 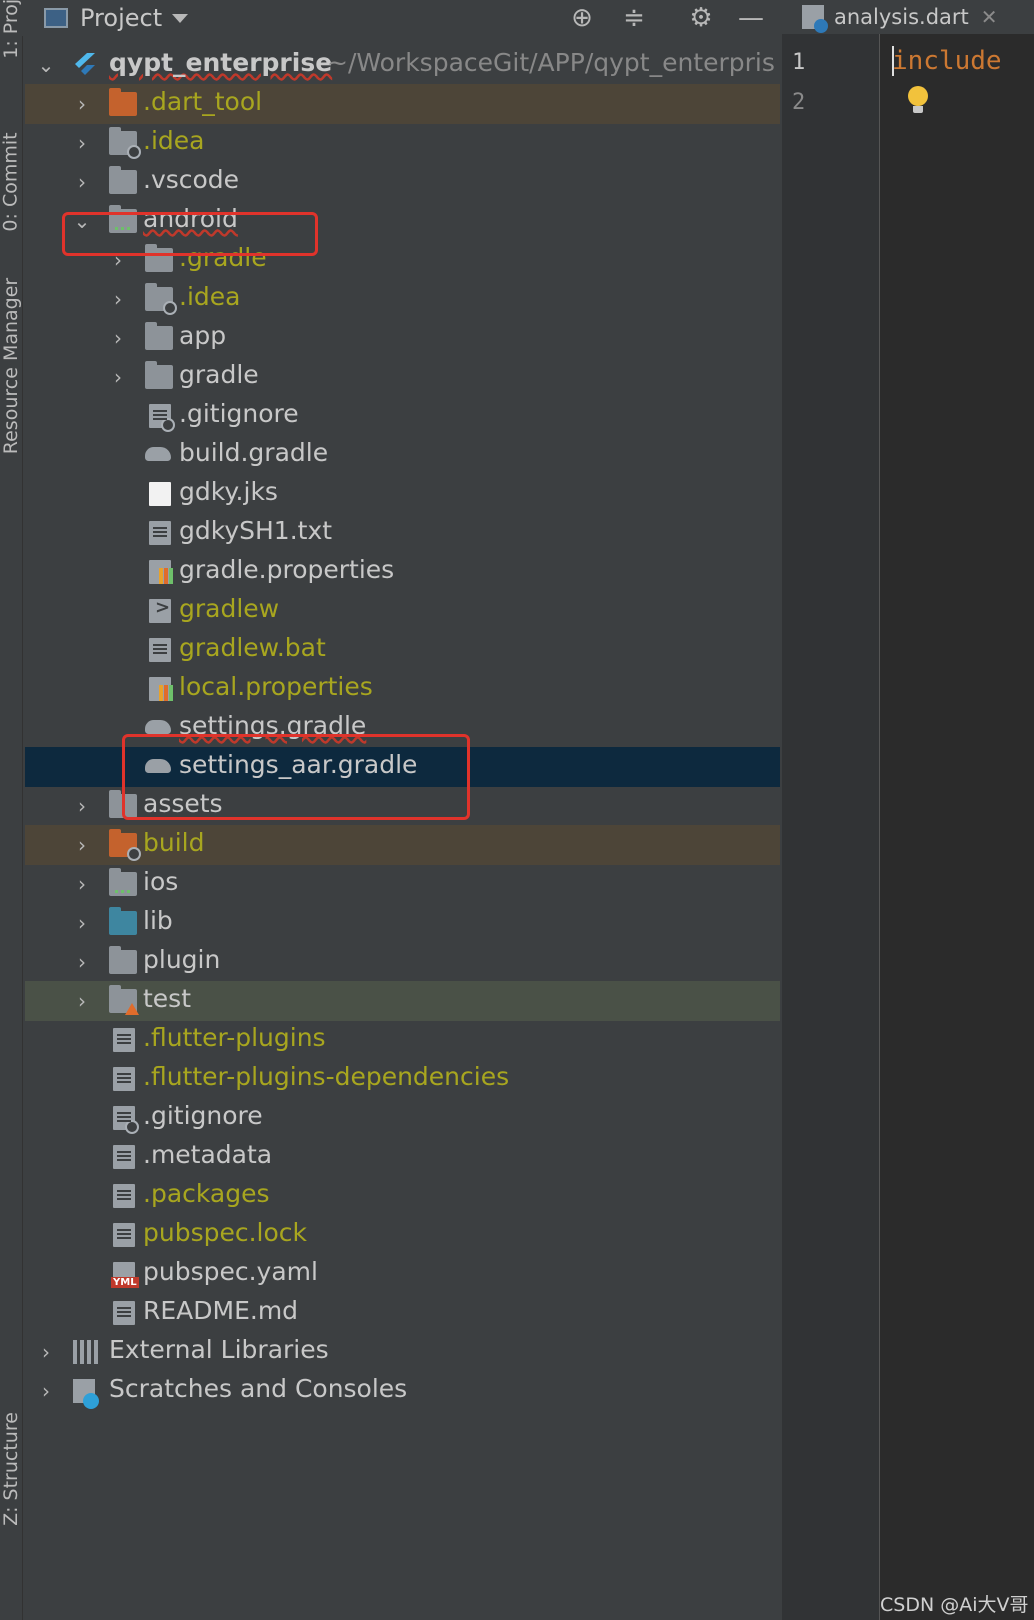 What do you see at coordinates (124, 1000) in the screenshot?
I see `test-folder-icon` at bounding box center [124, 1000].